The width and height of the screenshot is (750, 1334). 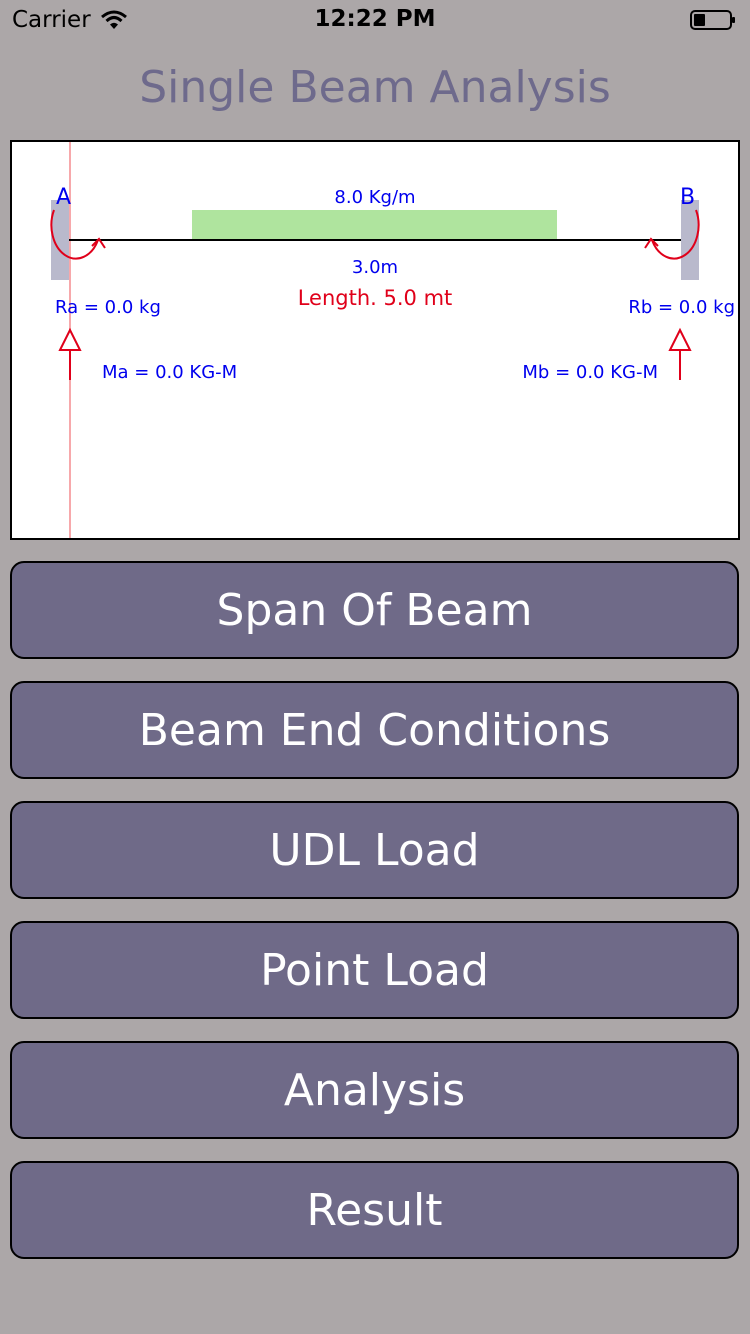 I want to click on reaction-a-label: Ra = 0.0 kg, so click(x=108, y=307).